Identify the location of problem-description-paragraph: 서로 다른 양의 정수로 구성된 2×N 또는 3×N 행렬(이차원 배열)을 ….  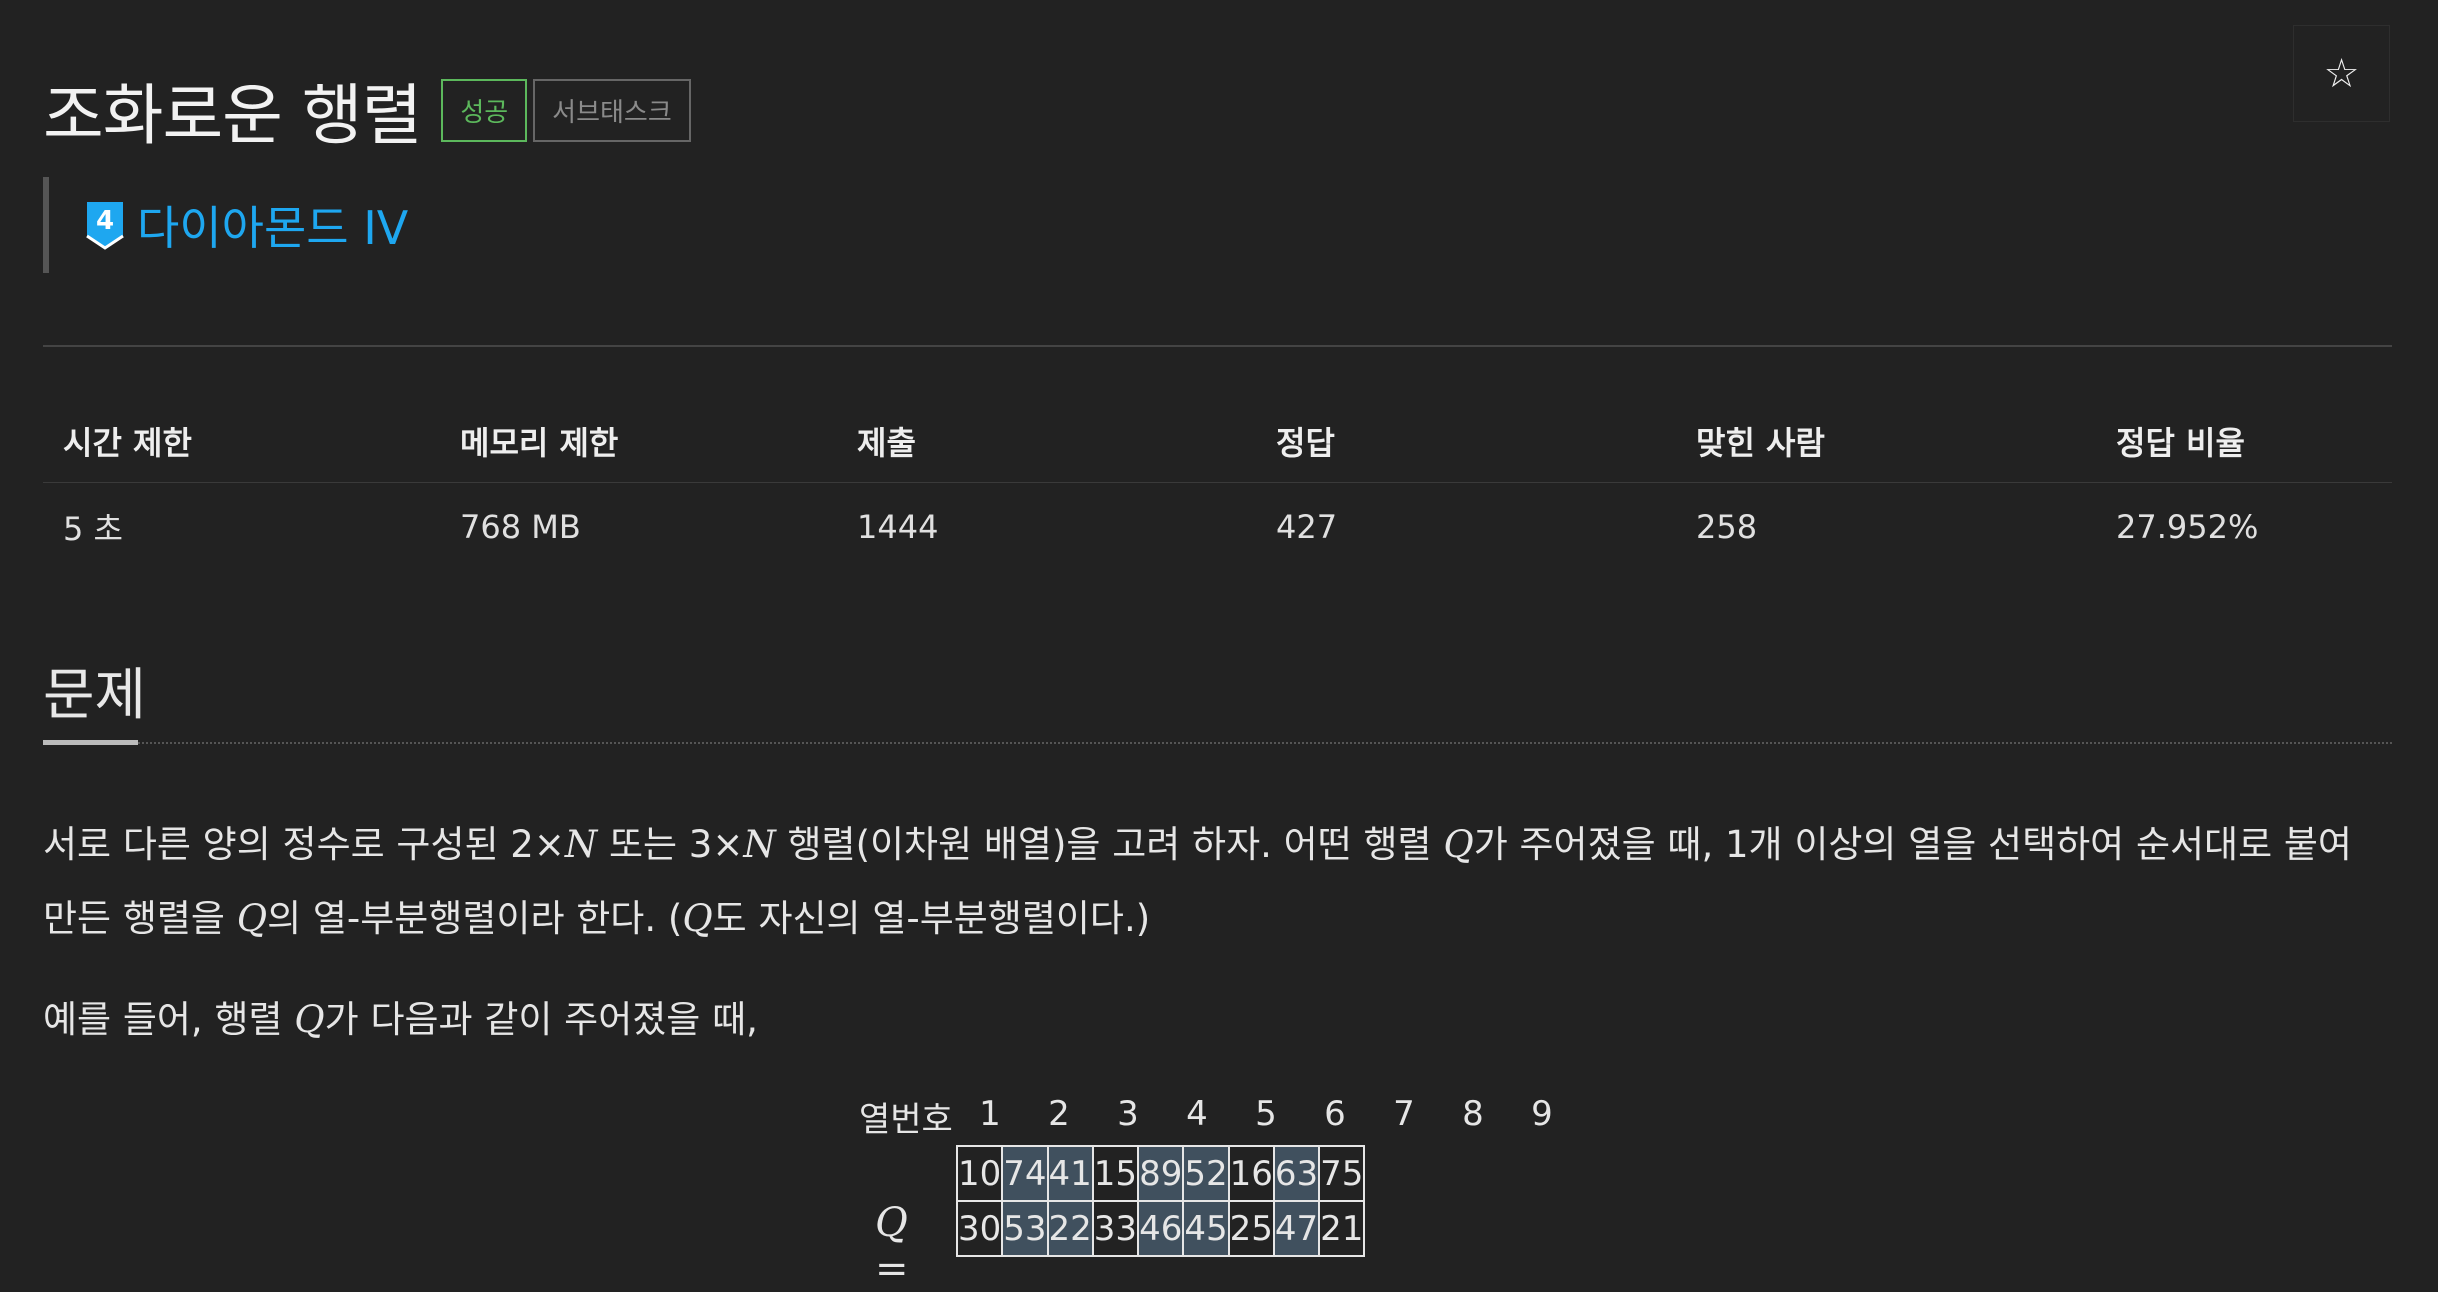
(1197, 881).